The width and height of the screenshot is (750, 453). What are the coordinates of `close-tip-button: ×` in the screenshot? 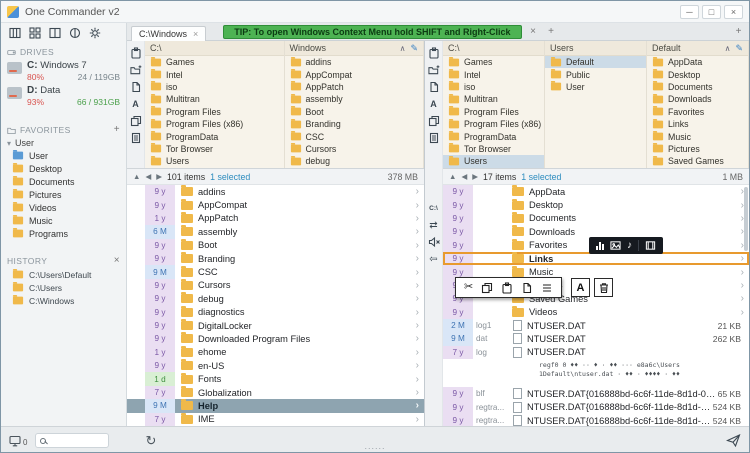 It's located at (533, 31).